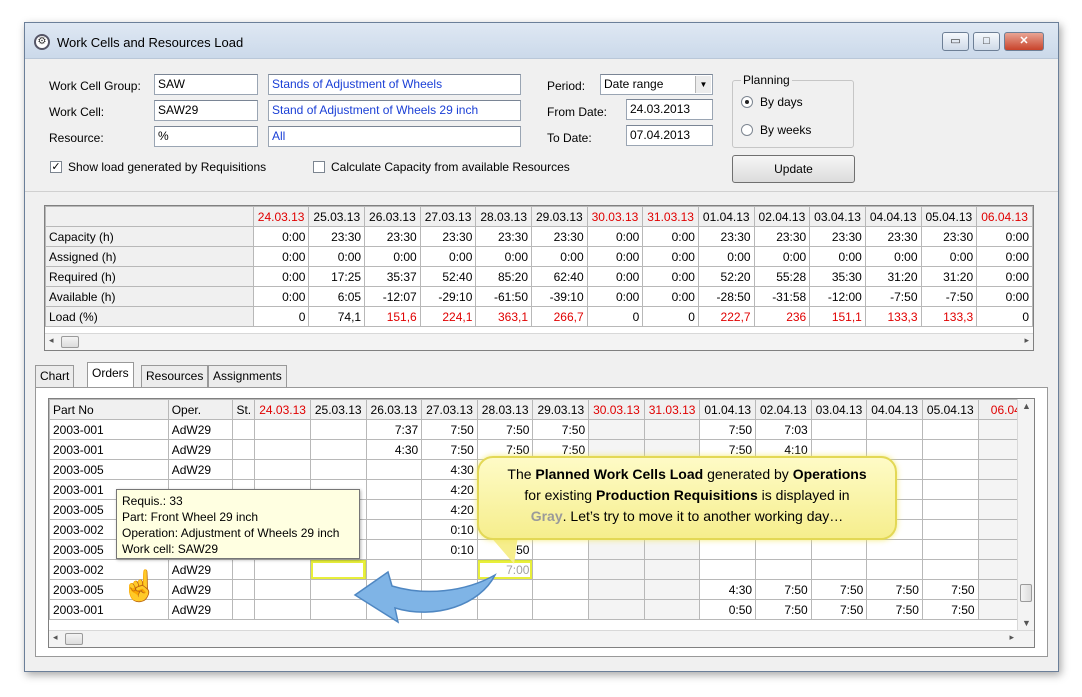 This screenshot has width=1082, height=697. Describe the element at coordinates (837, 276) in the screenshot. I see `summary-cell: 35:30` at that location.